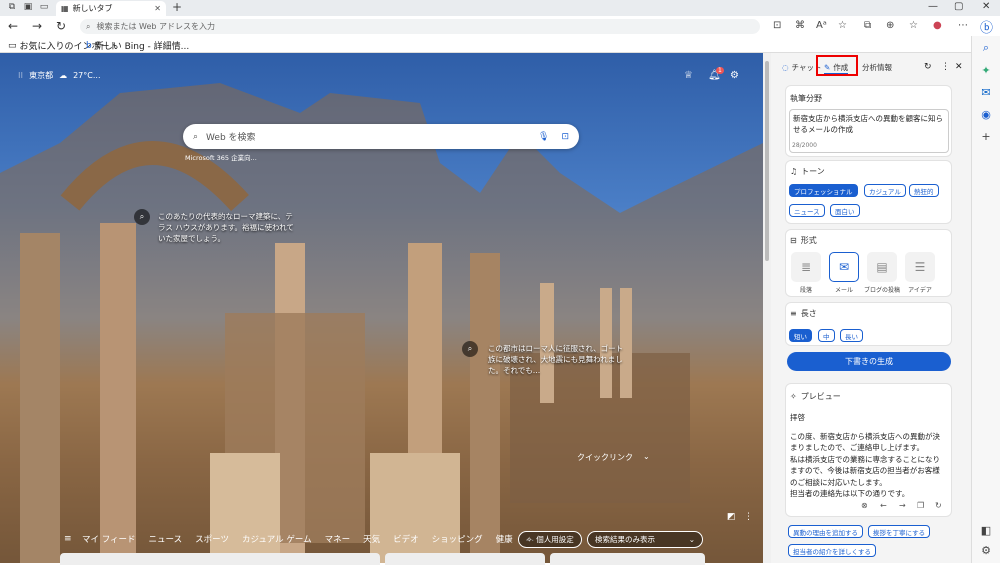 This screenshot has height=565, width=1000. What do you see at coordinates (504, 539) in the screenshot?
I see `feed-tab-health: 健康` at bounding box center [504, 539].